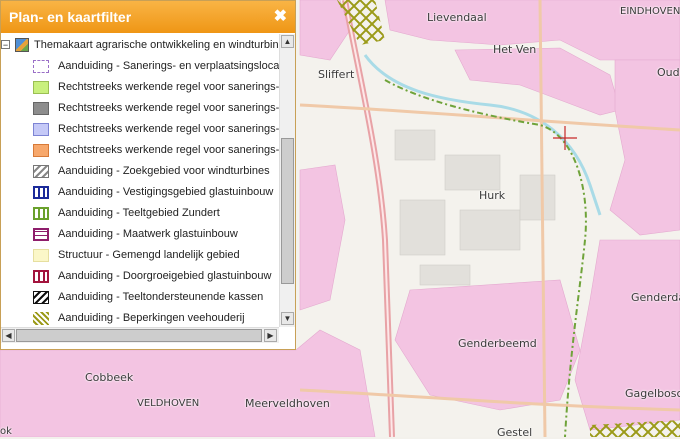  I want to click on place-label: EINDHOVEN, so click(650, 11).